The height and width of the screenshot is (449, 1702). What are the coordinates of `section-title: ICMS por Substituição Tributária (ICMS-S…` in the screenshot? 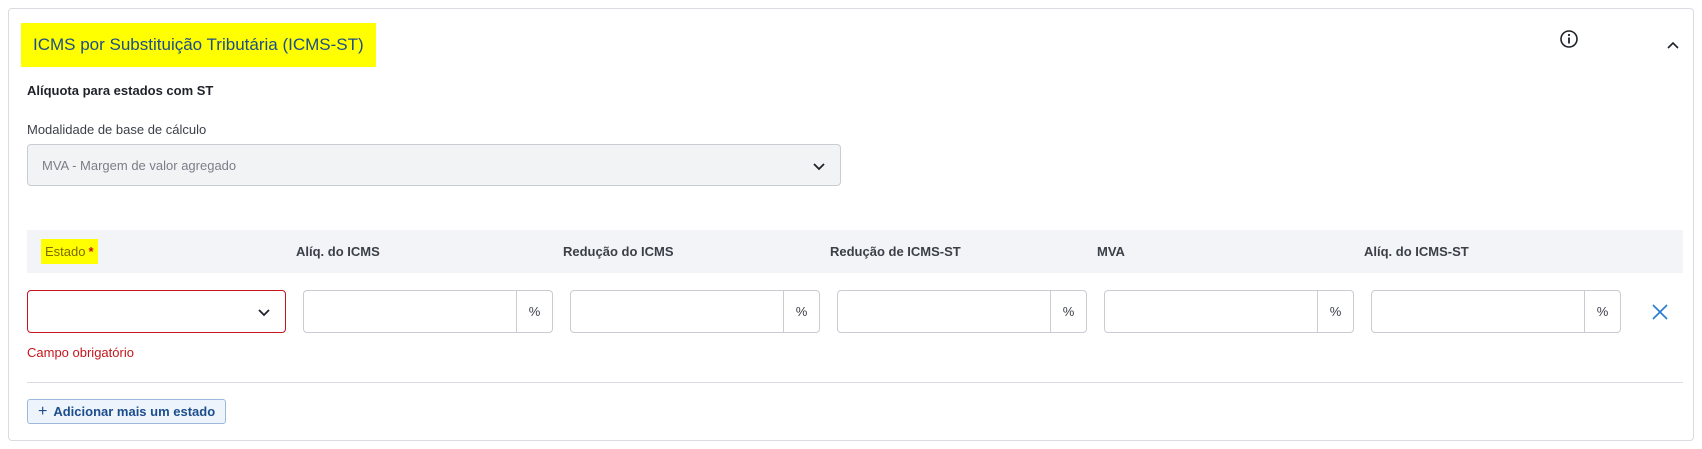 It's located at (198, 44).